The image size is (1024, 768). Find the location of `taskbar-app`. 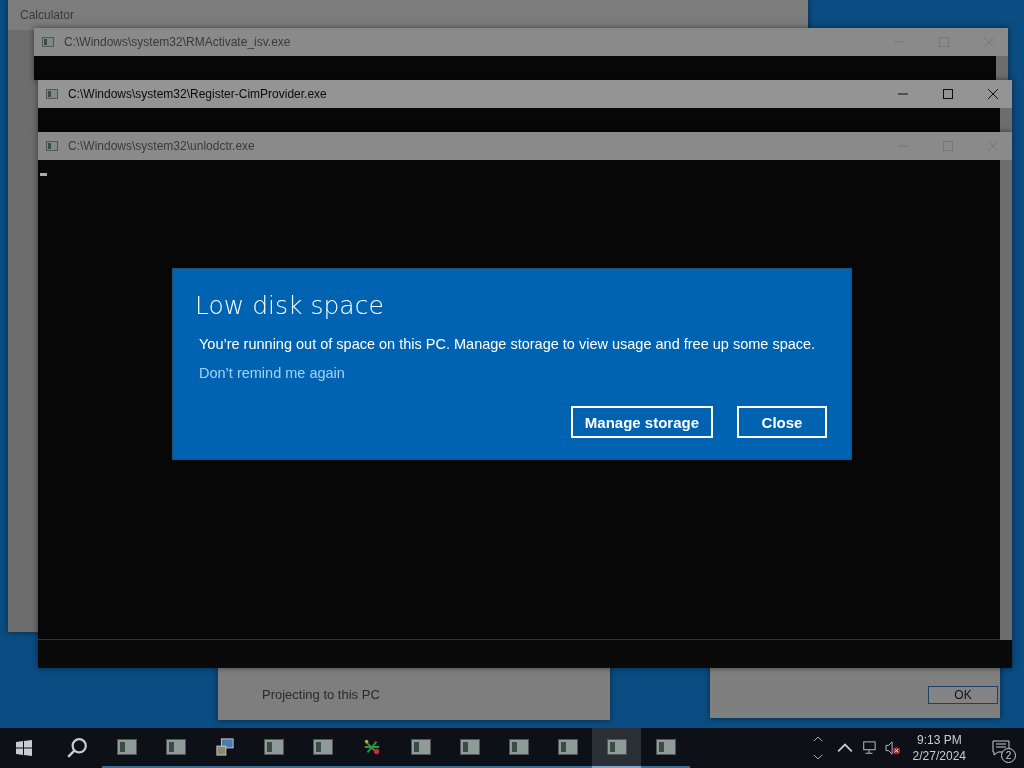

taskbar-app is located at coordinates (616, 748).